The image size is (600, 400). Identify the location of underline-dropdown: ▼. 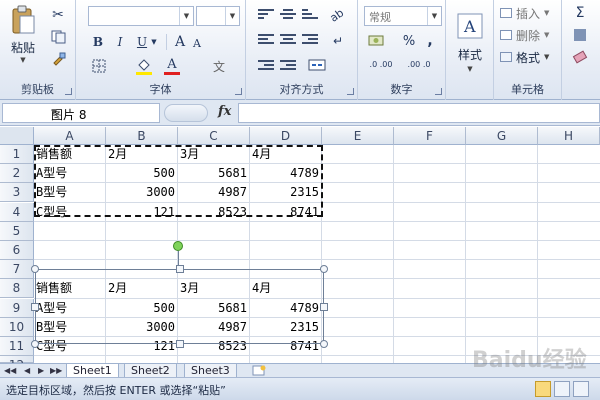
(154, 42).